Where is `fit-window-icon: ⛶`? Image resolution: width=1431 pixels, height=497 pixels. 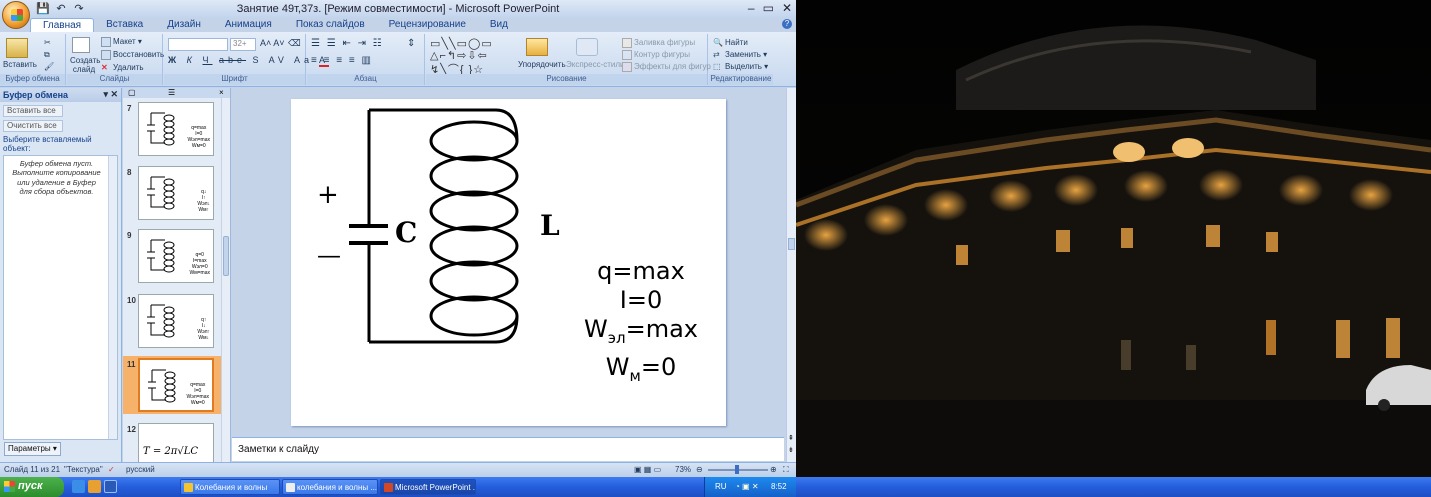
fit-window-icon: ⛶ is located at coordinates (786, 470).